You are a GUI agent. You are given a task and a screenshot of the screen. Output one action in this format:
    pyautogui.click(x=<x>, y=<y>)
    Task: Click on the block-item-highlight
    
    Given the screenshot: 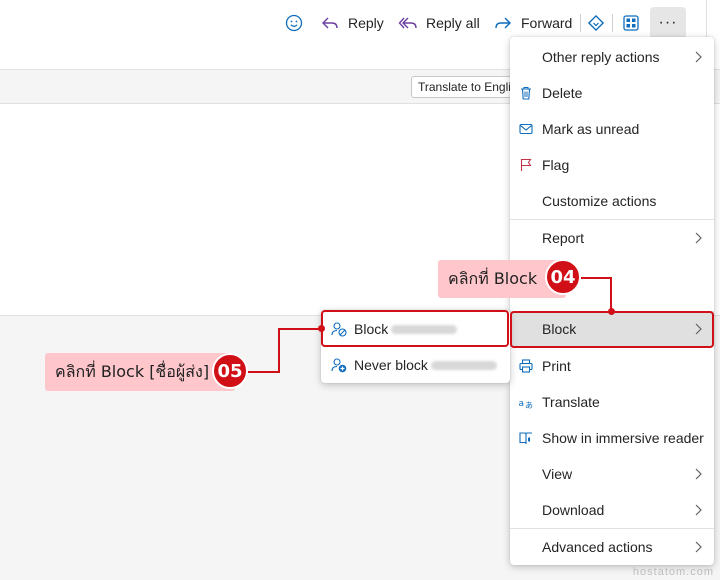 What is the action you would take?
    pyautogui.click(x=612, y=329)
    